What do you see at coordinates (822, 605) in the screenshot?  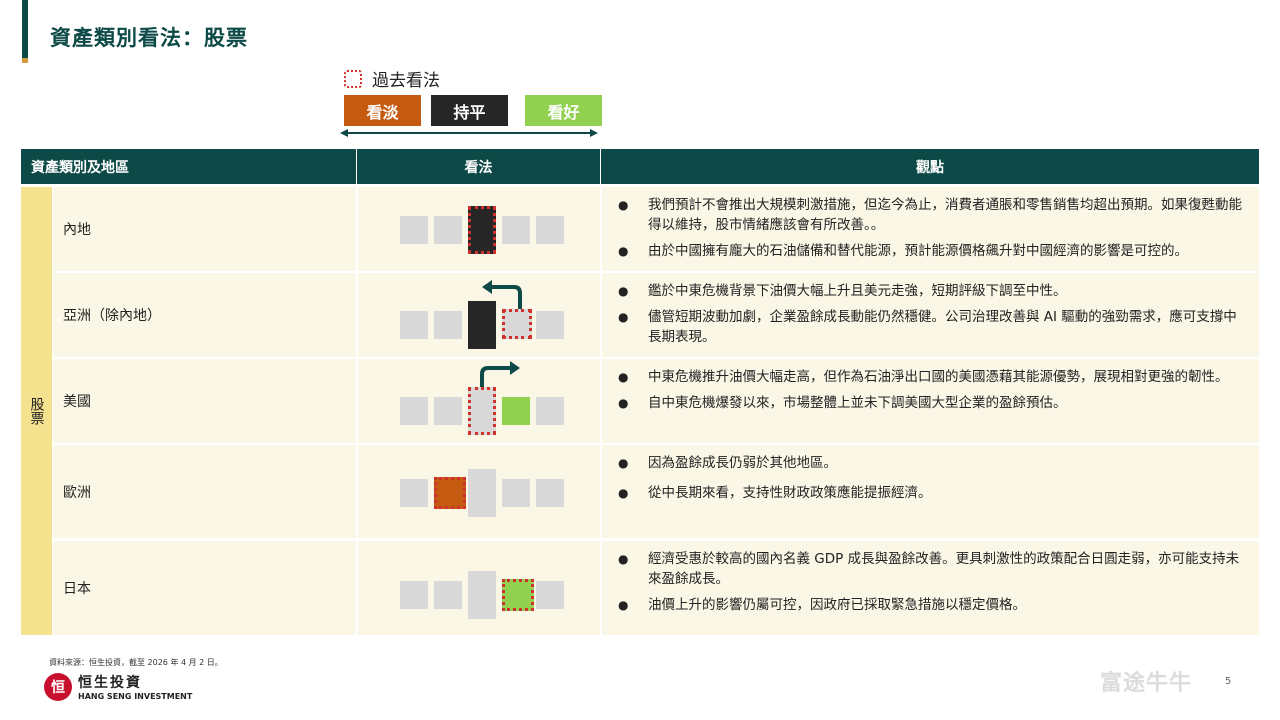 I see `comment-item: ● 油價上升的影響仍屬可控，因政府已採取緊急措施以穩定價格。` at bounding box center [822, 605].